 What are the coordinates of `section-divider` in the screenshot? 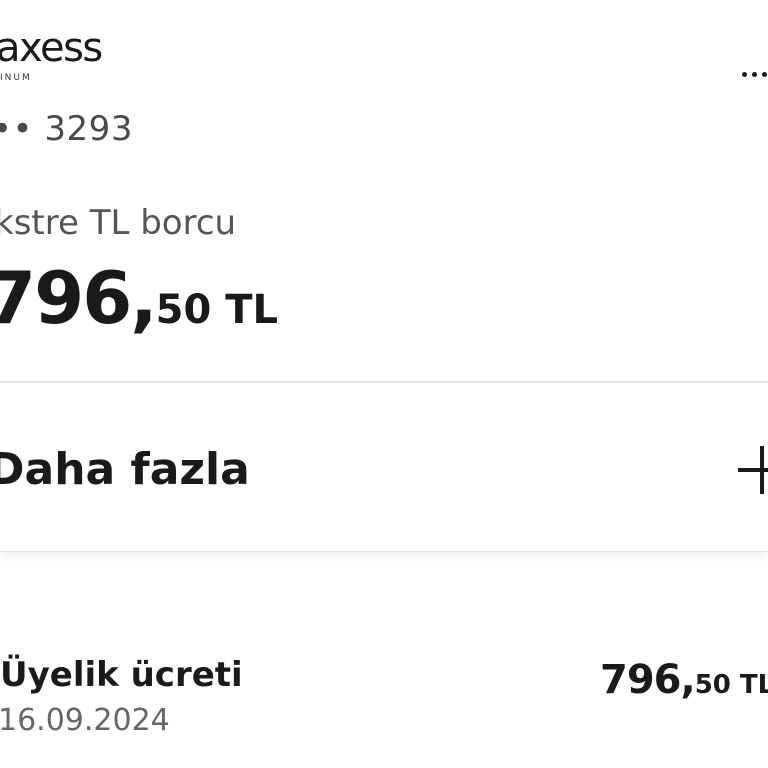 It's located at (384, 382).